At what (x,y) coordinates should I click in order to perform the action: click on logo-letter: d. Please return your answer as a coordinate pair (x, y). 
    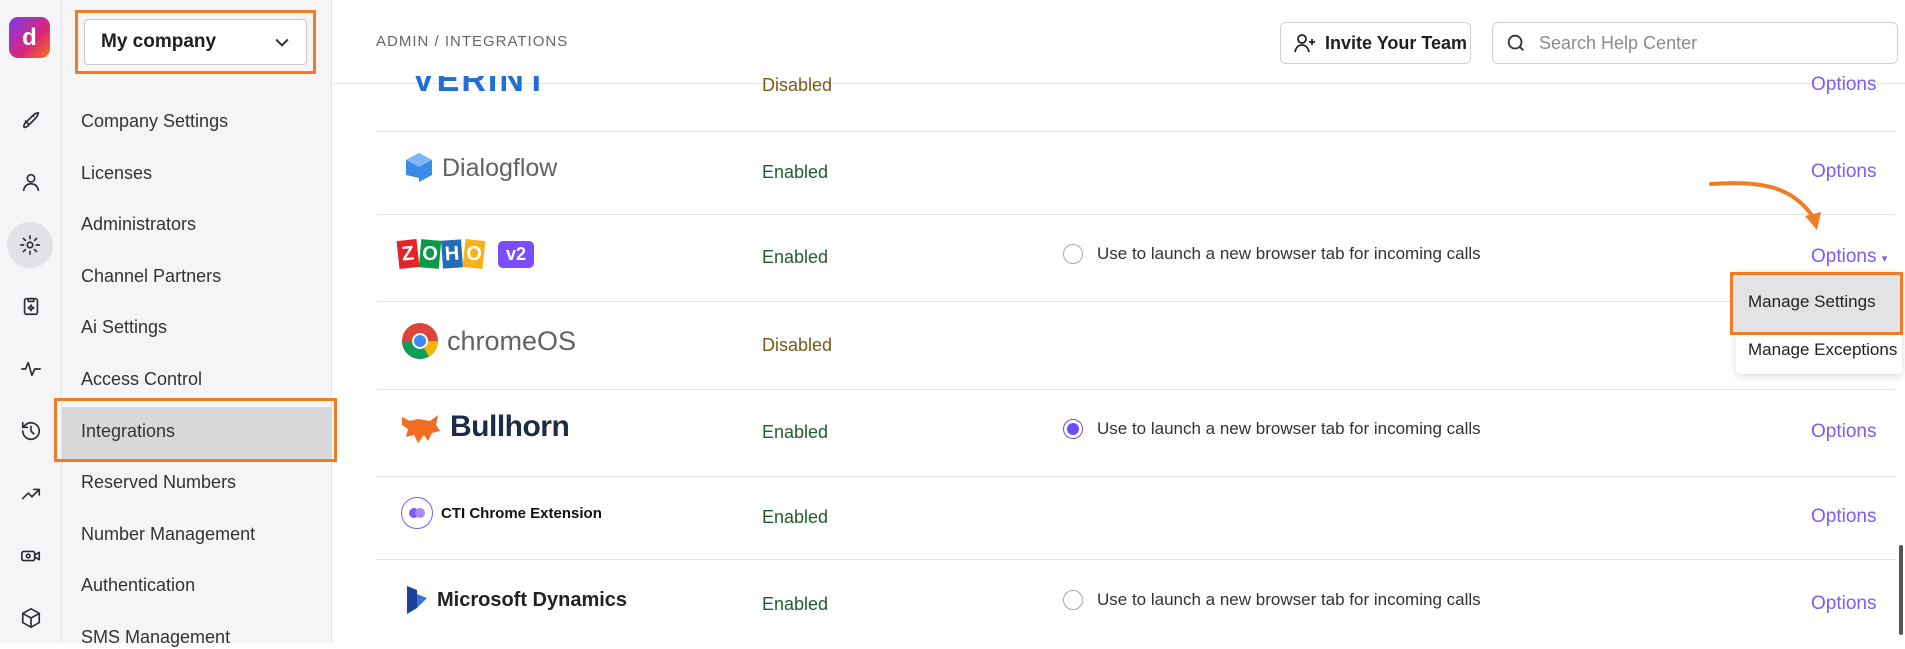
    Looking at the image, I should click on (29, 37).